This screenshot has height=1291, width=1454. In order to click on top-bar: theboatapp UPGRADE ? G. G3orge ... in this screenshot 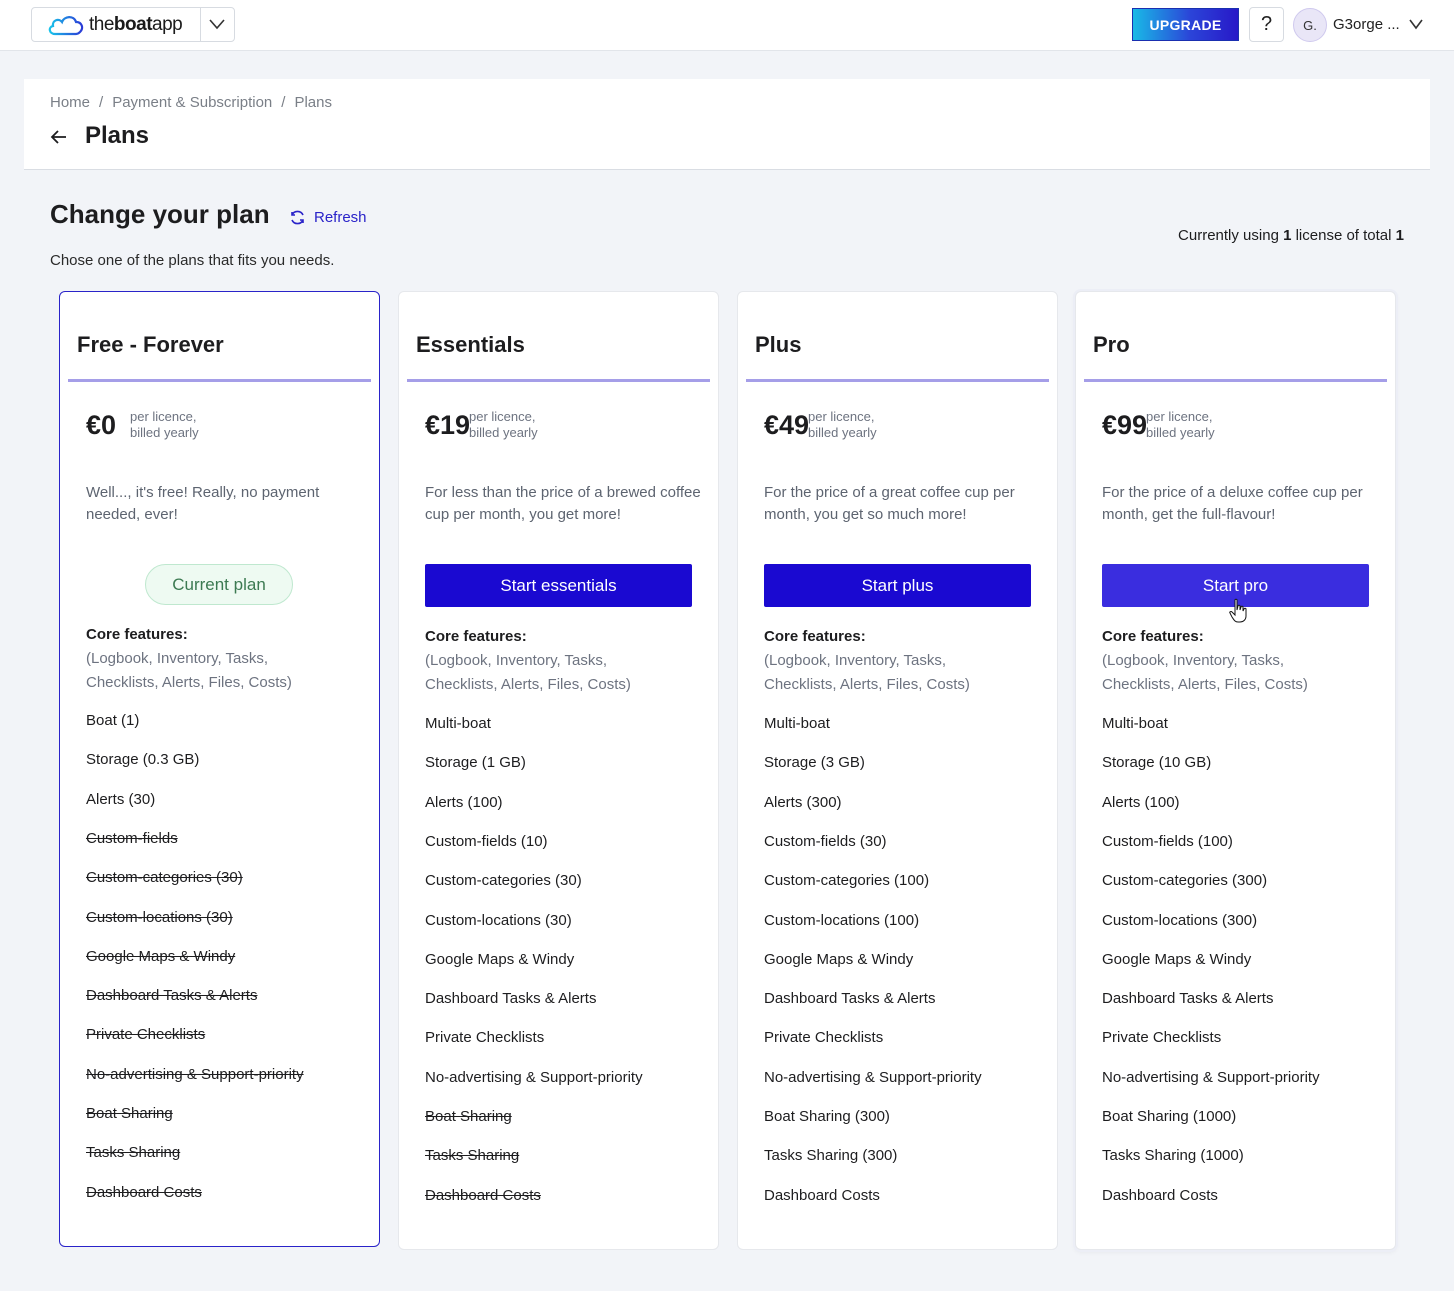, I will do `click(727, 25)`.